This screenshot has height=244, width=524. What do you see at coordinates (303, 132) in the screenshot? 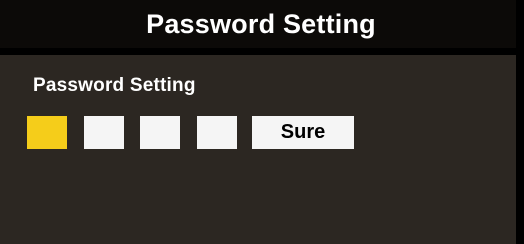
I see `sure-button: Sure` at bounding box center [303, 132].